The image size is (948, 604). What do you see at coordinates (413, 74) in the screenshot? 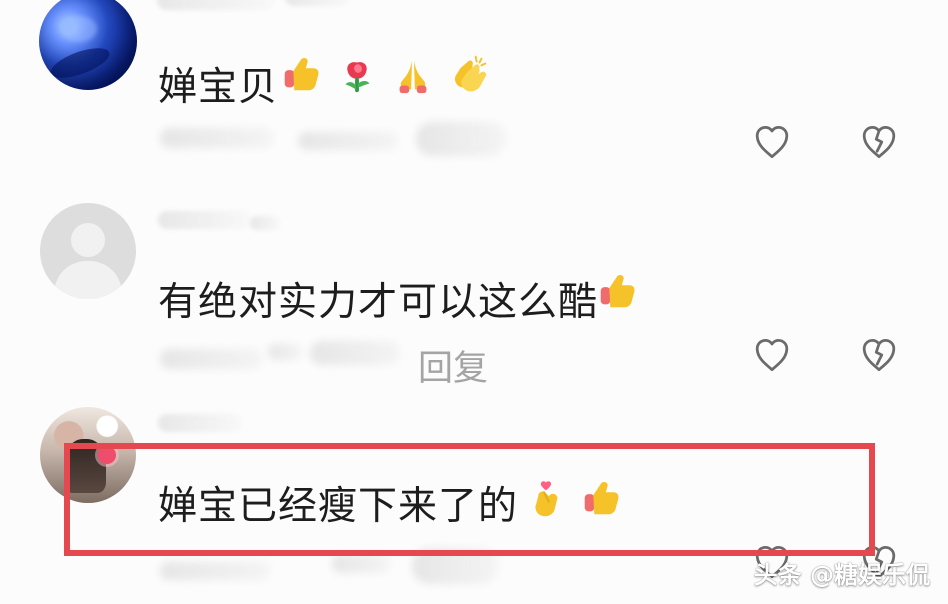
I see `pray-hands-icon` at bounding box center [413, 74].